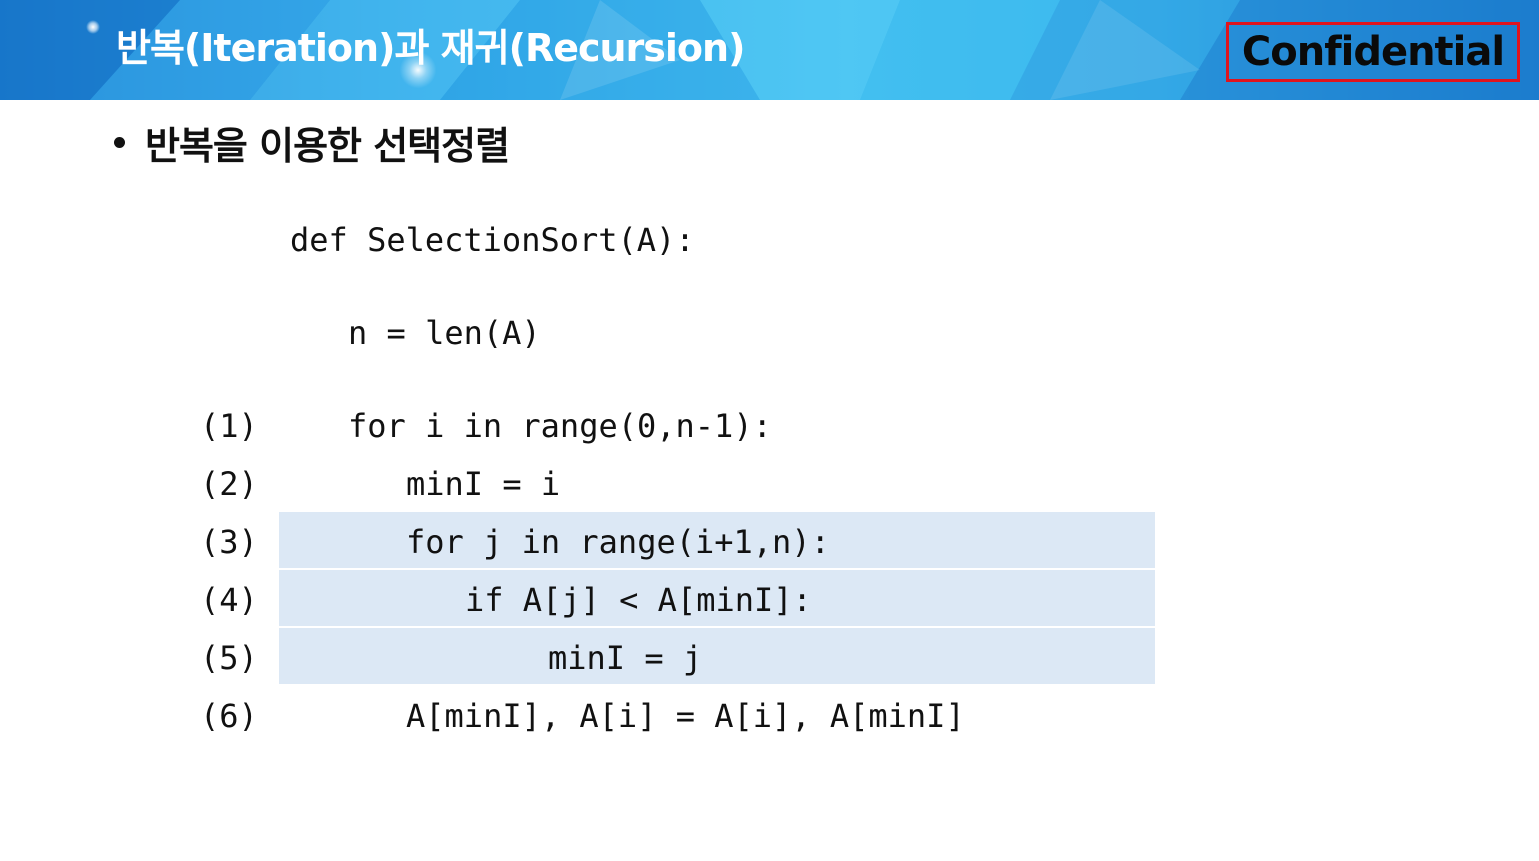 Image resolution: width=1539 pixels, height=861 pixels. What do you see at coordinates (685, 716) in the screenshot?
I see `code-line: A[minI], A[i] = A[i], A[minI]` at bounding box center [685, 716].